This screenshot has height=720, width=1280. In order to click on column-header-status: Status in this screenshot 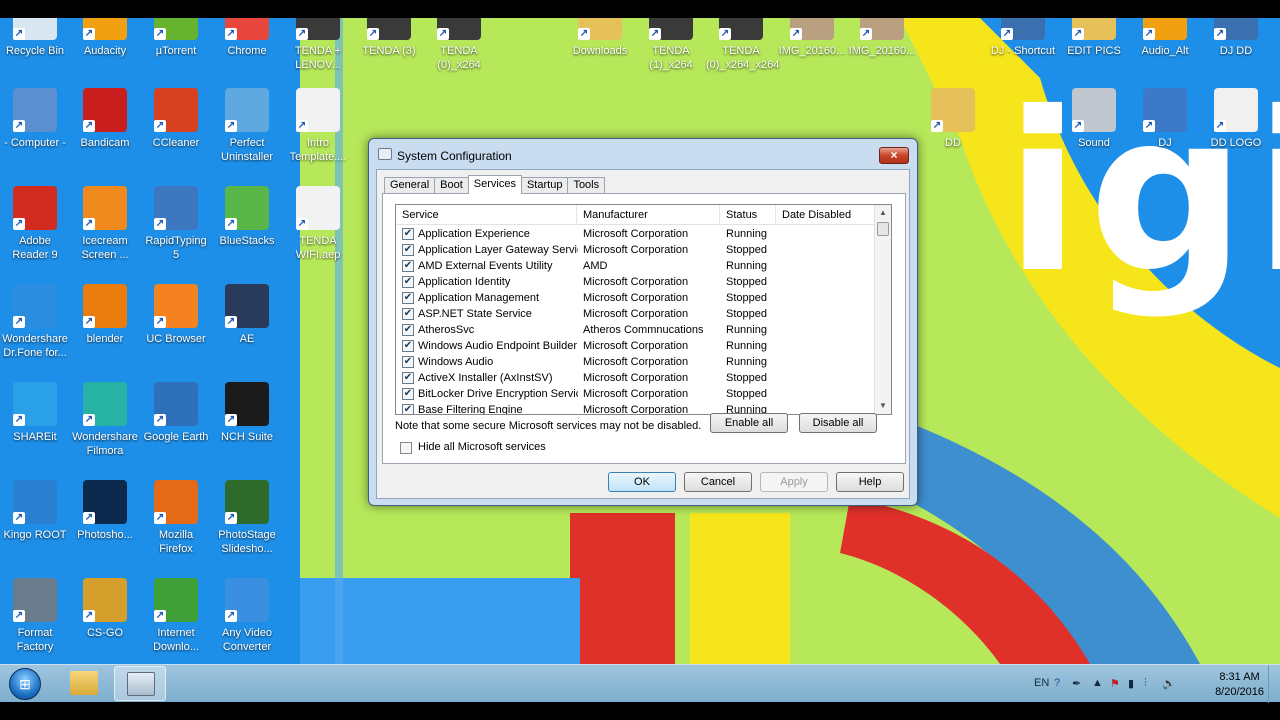, I will do `click(748, 215)`.